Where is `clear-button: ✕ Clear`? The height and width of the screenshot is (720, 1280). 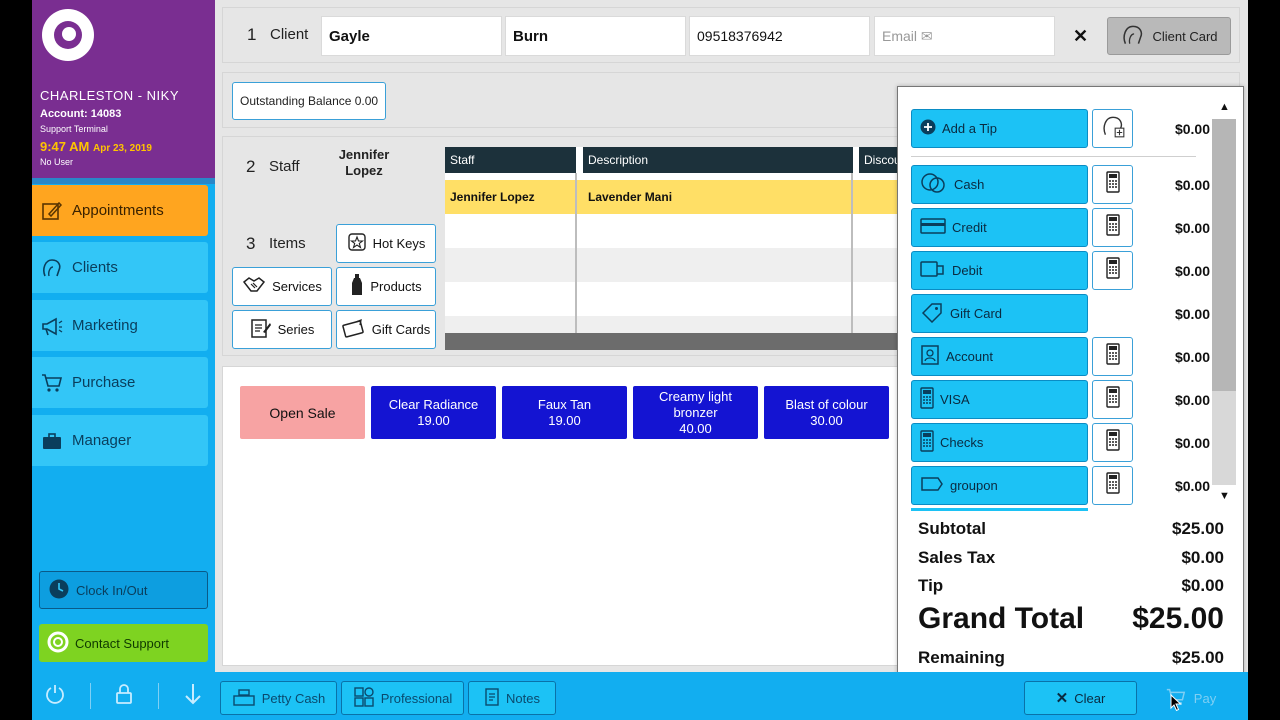 clear-button: ✕ Clear is located at coordinates (1080, 698).